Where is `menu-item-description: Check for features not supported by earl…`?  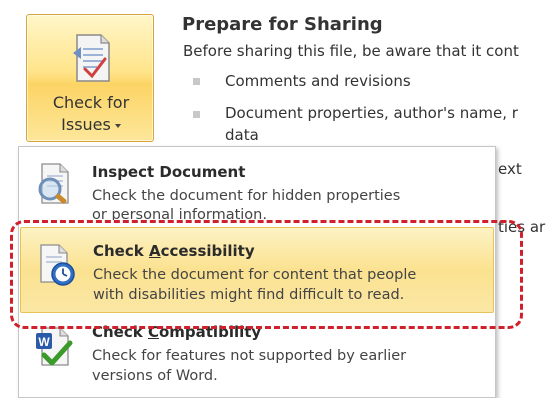
menu-item-description: Check for features not supported by earl… is located at coordinates (249, 356).